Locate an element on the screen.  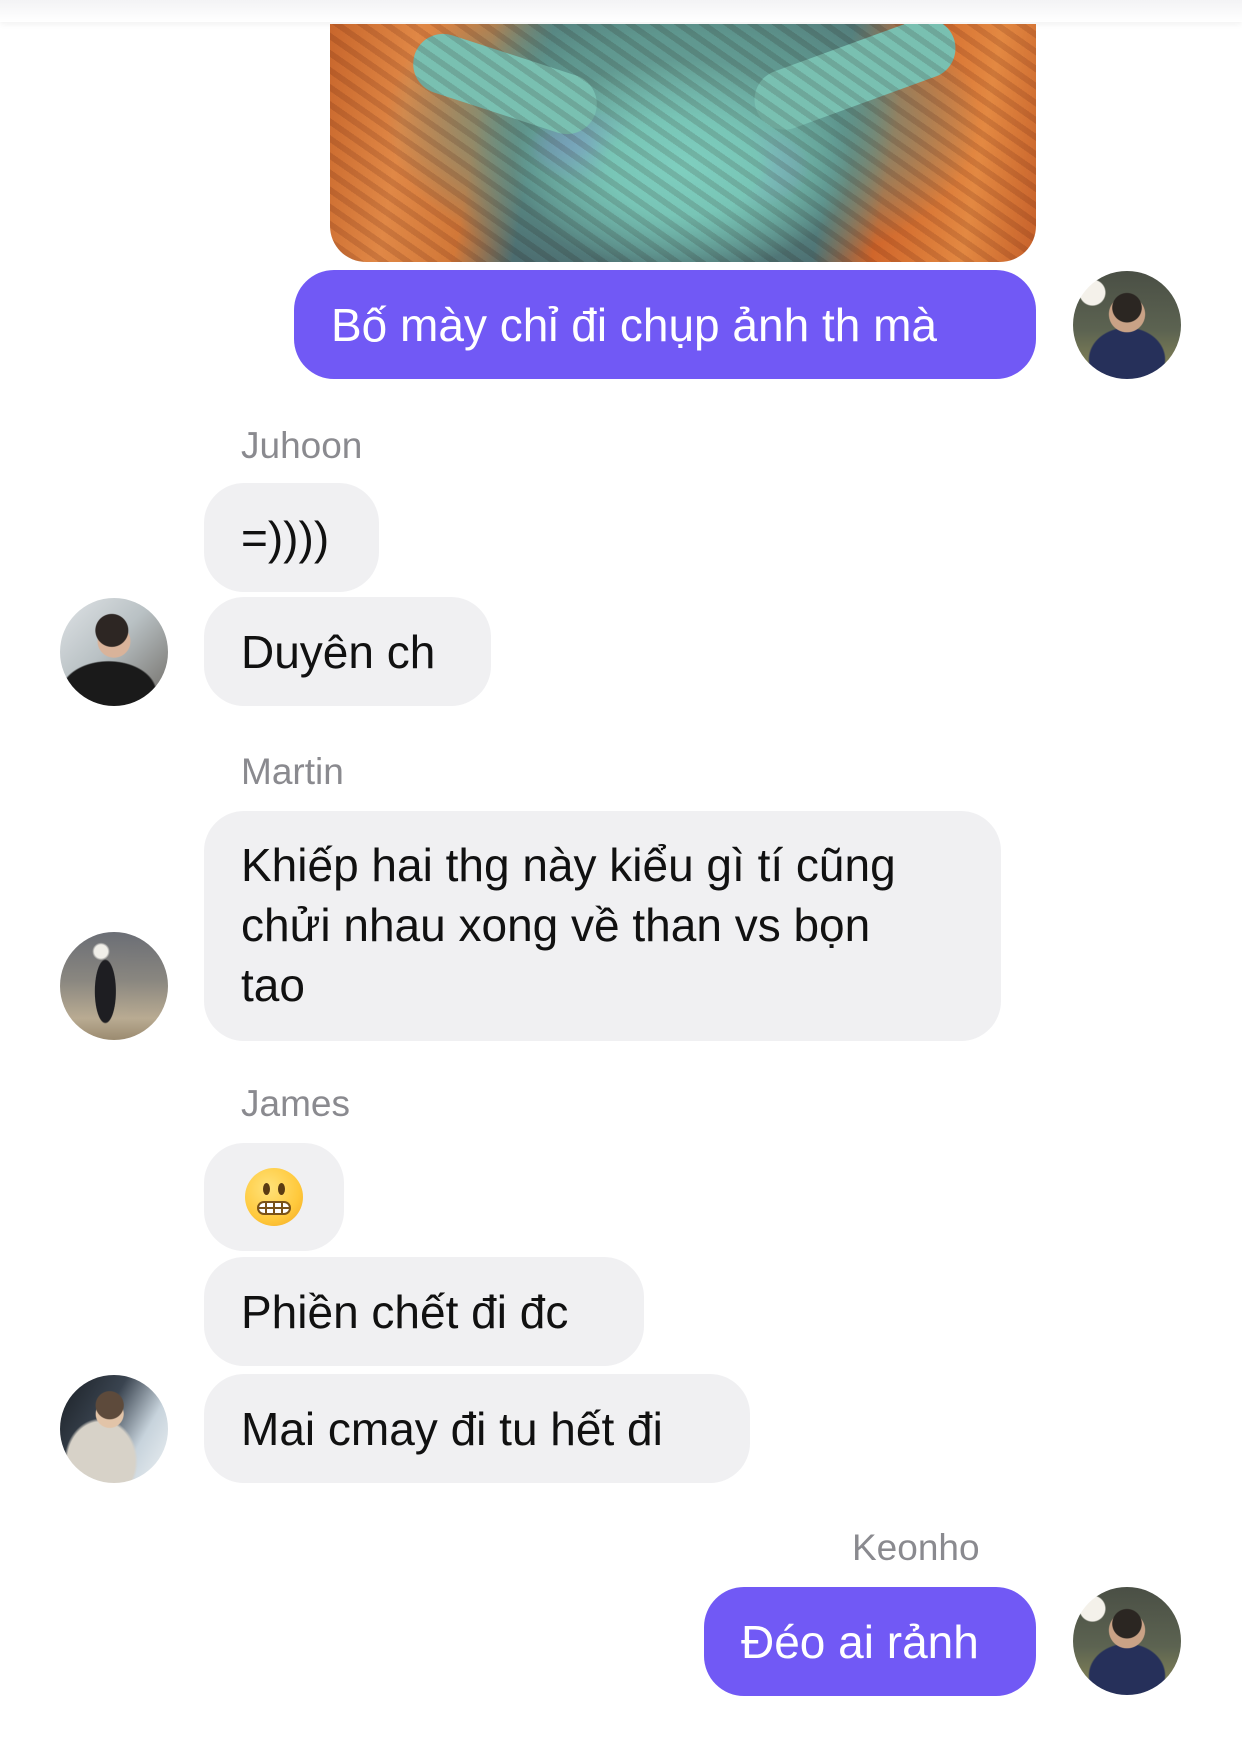
incoming-message: Mai cmay đi tu hết đi is located at coordinates (477, 1428).